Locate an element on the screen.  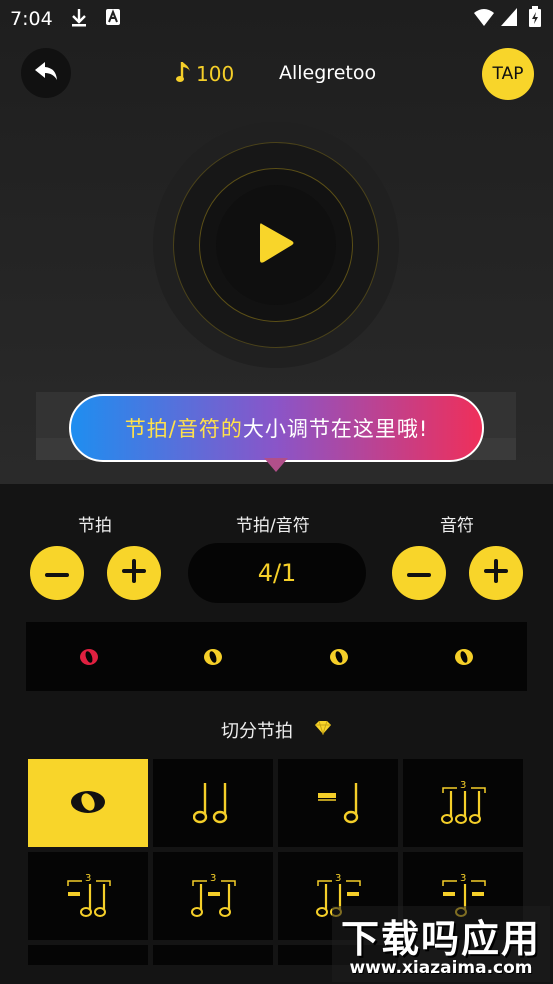
music-note-icon is located at coordinates (184, 74).